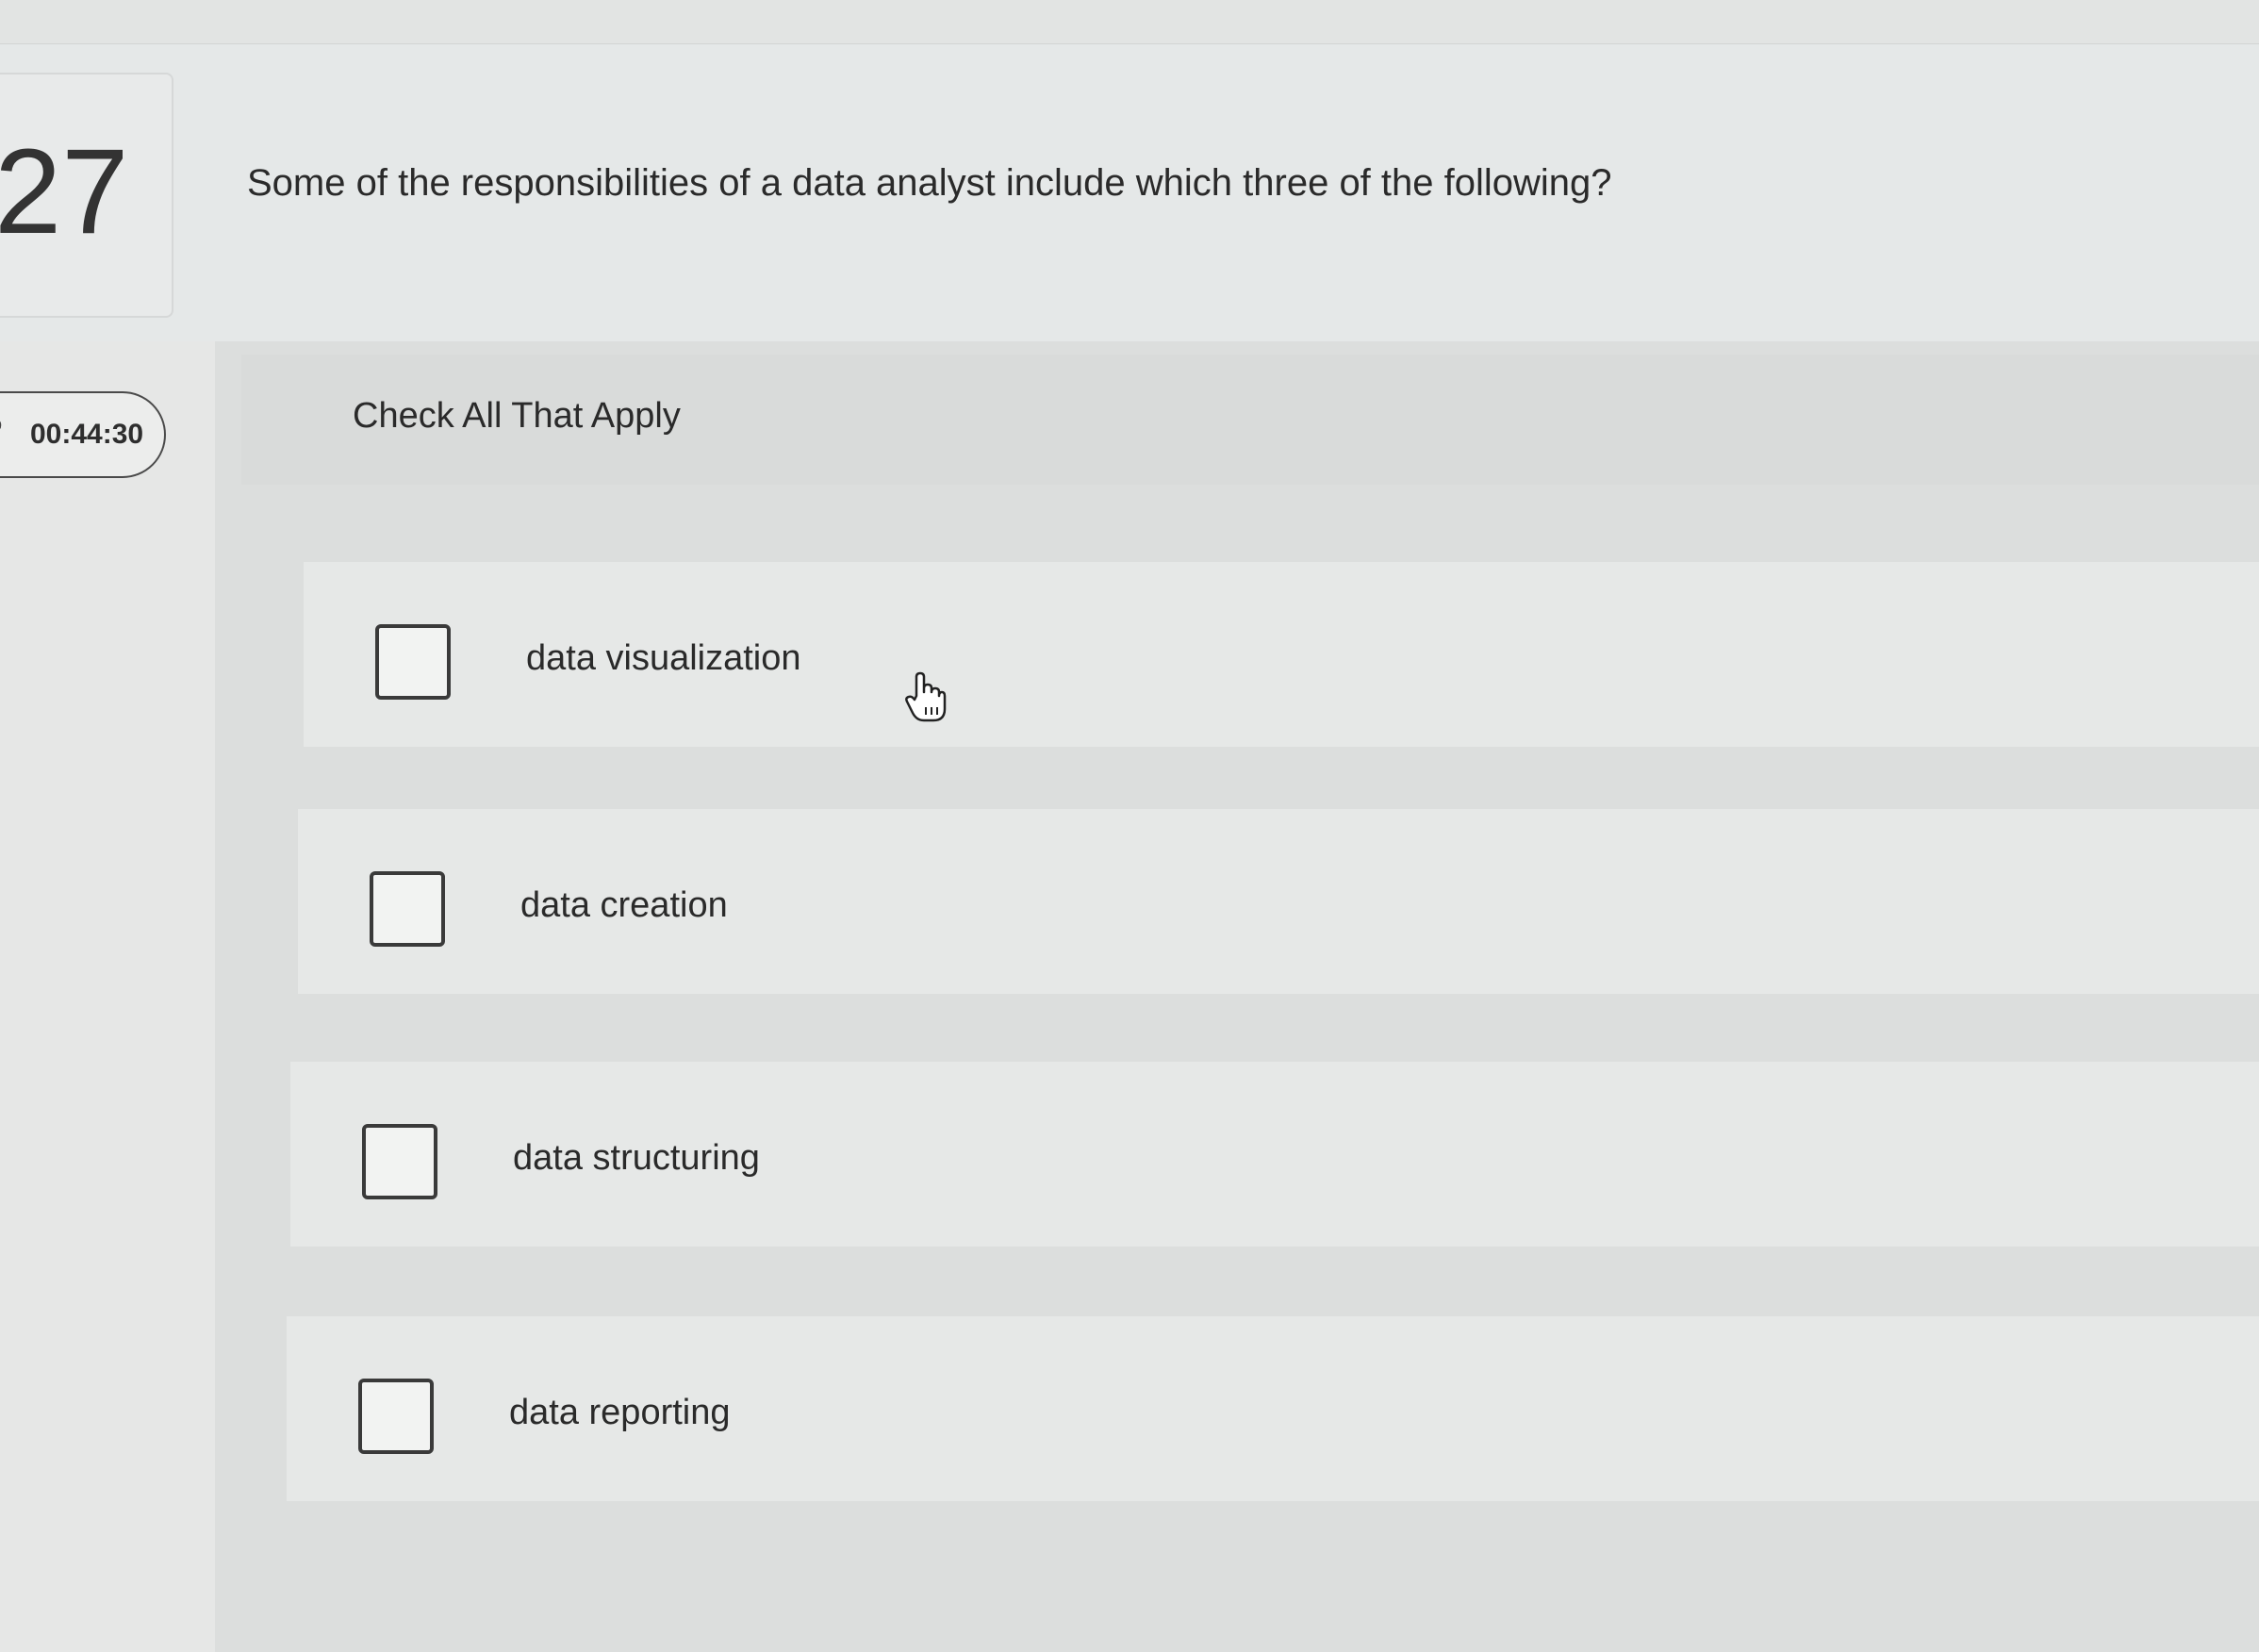 Image resolution: width=2259 pixels, height=1652 pixels. I want to click on option-label: data reporting, so click(620, 1412).